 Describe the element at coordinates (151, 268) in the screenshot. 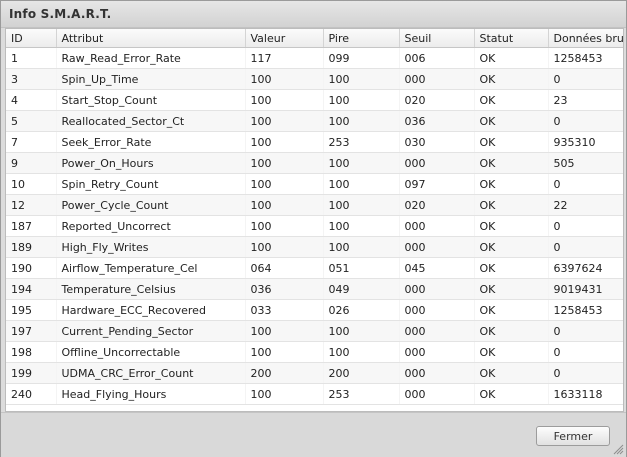

I see `cell-attribut: Airflow_Temperature_Cel` at that location.